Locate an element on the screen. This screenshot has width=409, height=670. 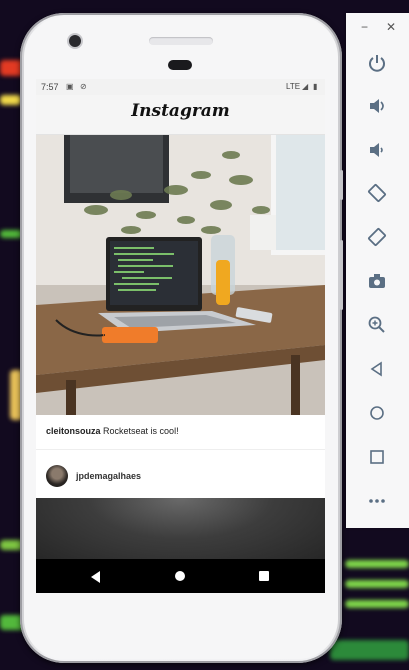
overview-icon is located at coordinates (377, 457).